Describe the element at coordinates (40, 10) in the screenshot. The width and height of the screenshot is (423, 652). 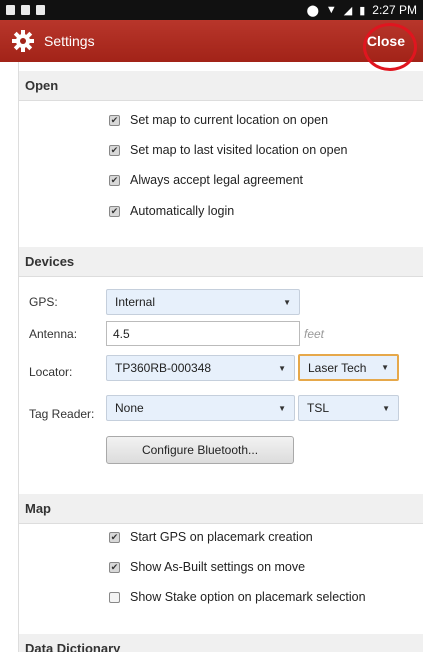
I see `lock-notification-icon` at that location.